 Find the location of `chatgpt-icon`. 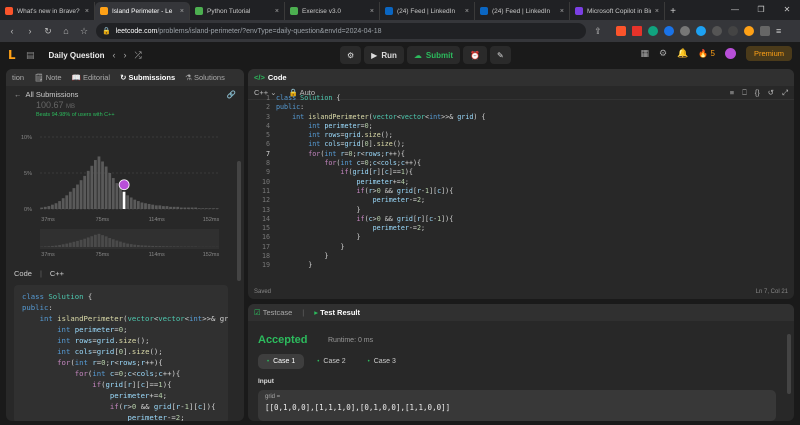

chatgpt-icon is located at coordinates (653, 31).